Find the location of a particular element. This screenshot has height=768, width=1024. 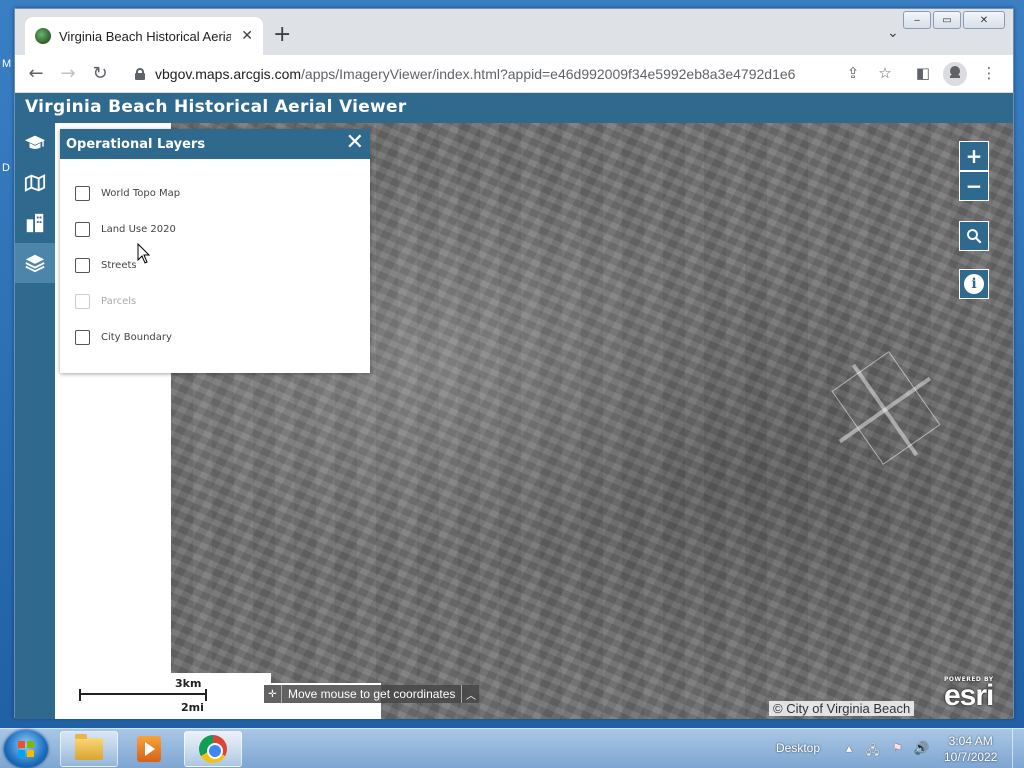

info-button: i is located at coordinates (974, 284).